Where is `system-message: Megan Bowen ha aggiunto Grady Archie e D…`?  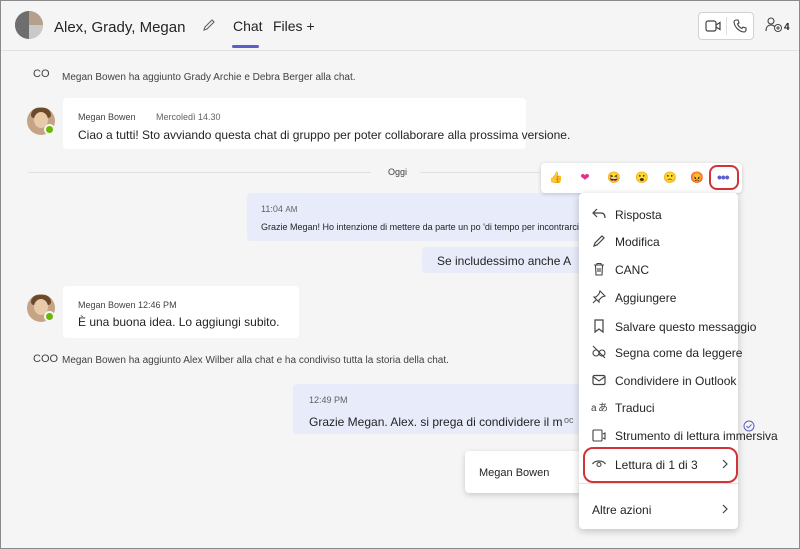
system-message: Megan Bowen ha aggiunto Grady Archie e D… is located at coordinates (209, 77).